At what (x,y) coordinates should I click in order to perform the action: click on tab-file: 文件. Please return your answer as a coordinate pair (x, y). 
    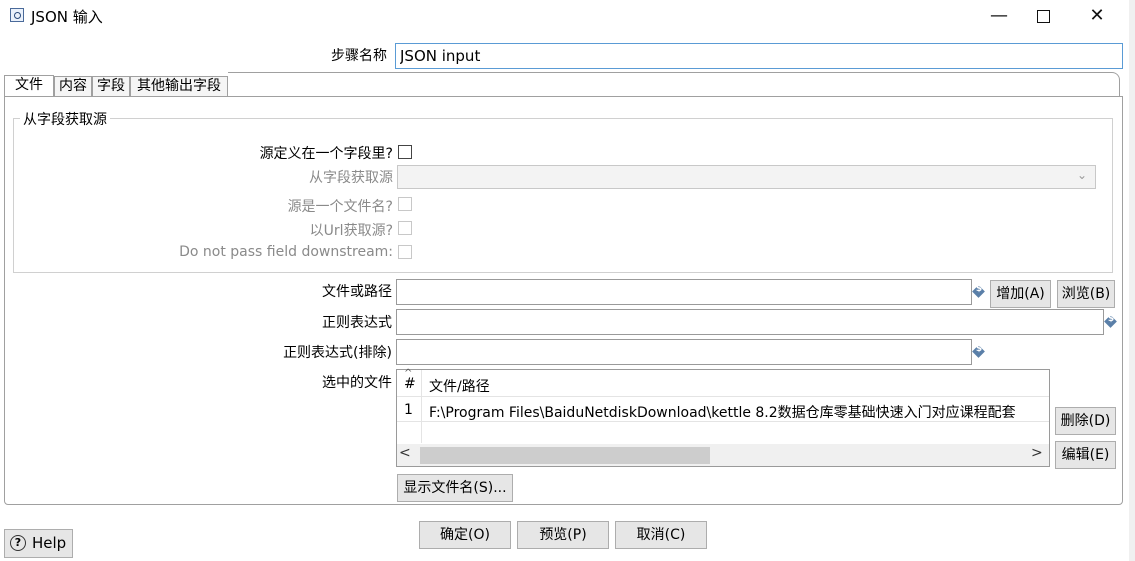
    Looking at the image, I should click on (29, 86).